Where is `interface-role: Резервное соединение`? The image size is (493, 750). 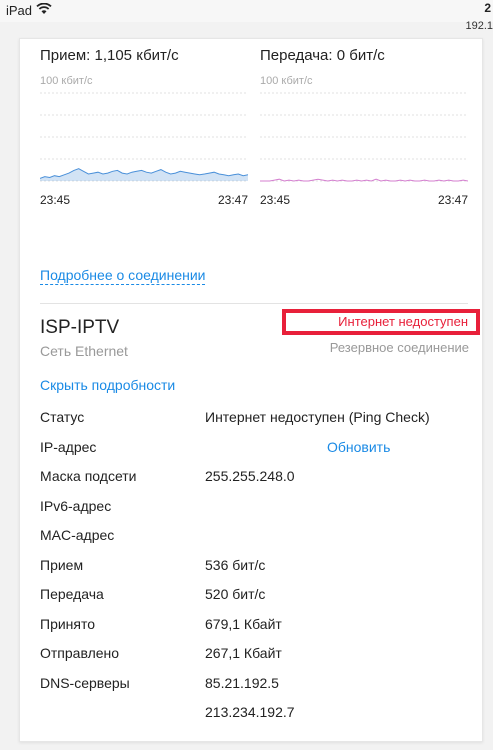 interface-role: Резервное соединение is located at coordinates (399, 347).